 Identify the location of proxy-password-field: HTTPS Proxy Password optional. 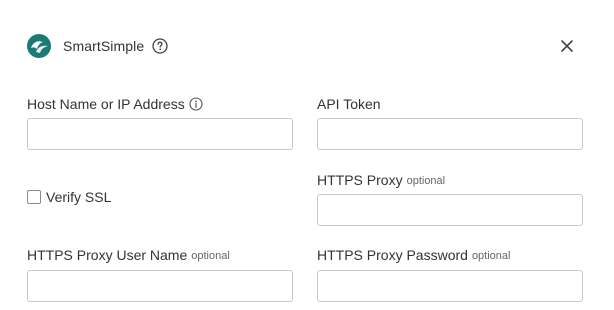
(450, 274).